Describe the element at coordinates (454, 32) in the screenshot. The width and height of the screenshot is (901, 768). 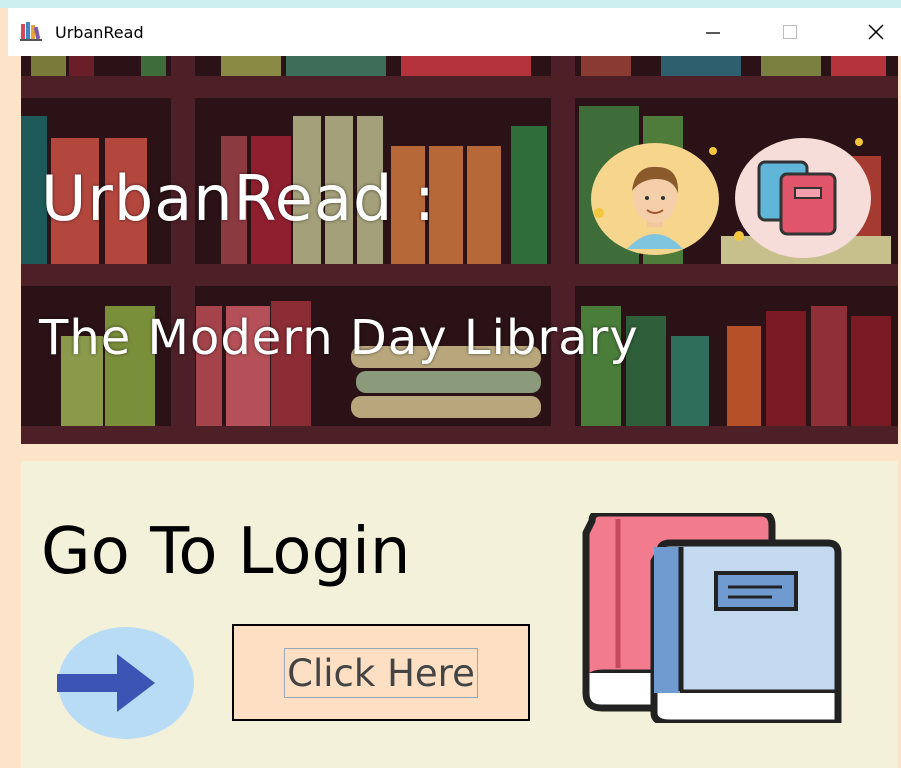
I see `title-bar: UrbanRead` at that location.